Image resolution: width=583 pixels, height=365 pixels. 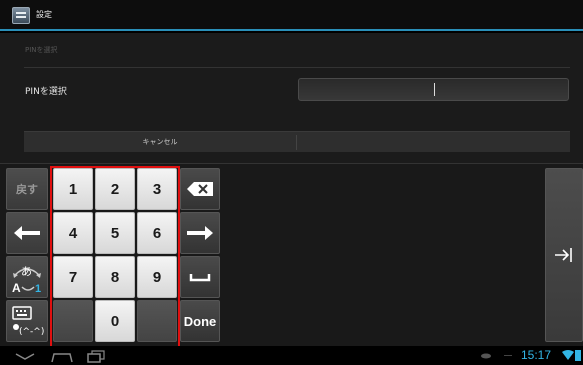 I want to click on key-2: 2, so click(x=115, y=189).